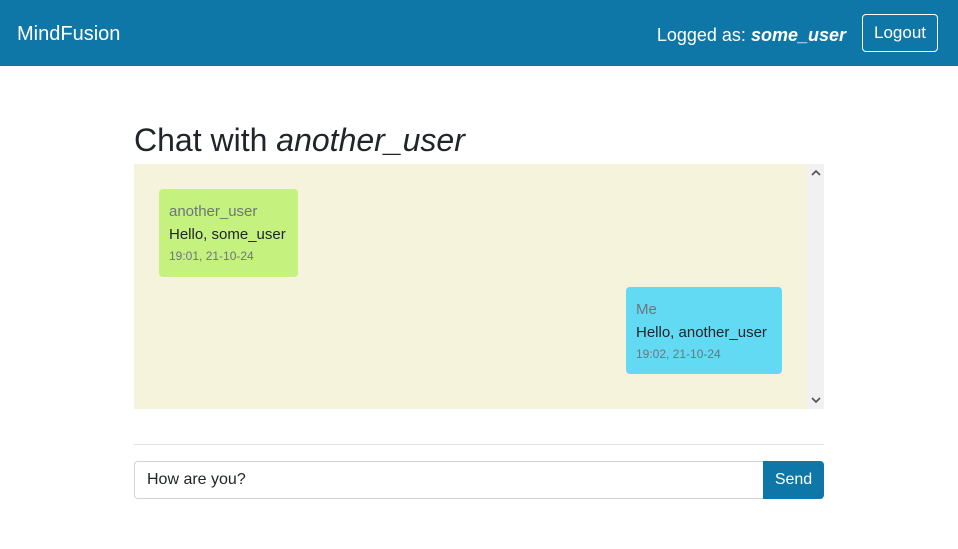  Describe the element at coordinates (815, 400) in the screenshot. I see `chevron-down-icon` at that location.